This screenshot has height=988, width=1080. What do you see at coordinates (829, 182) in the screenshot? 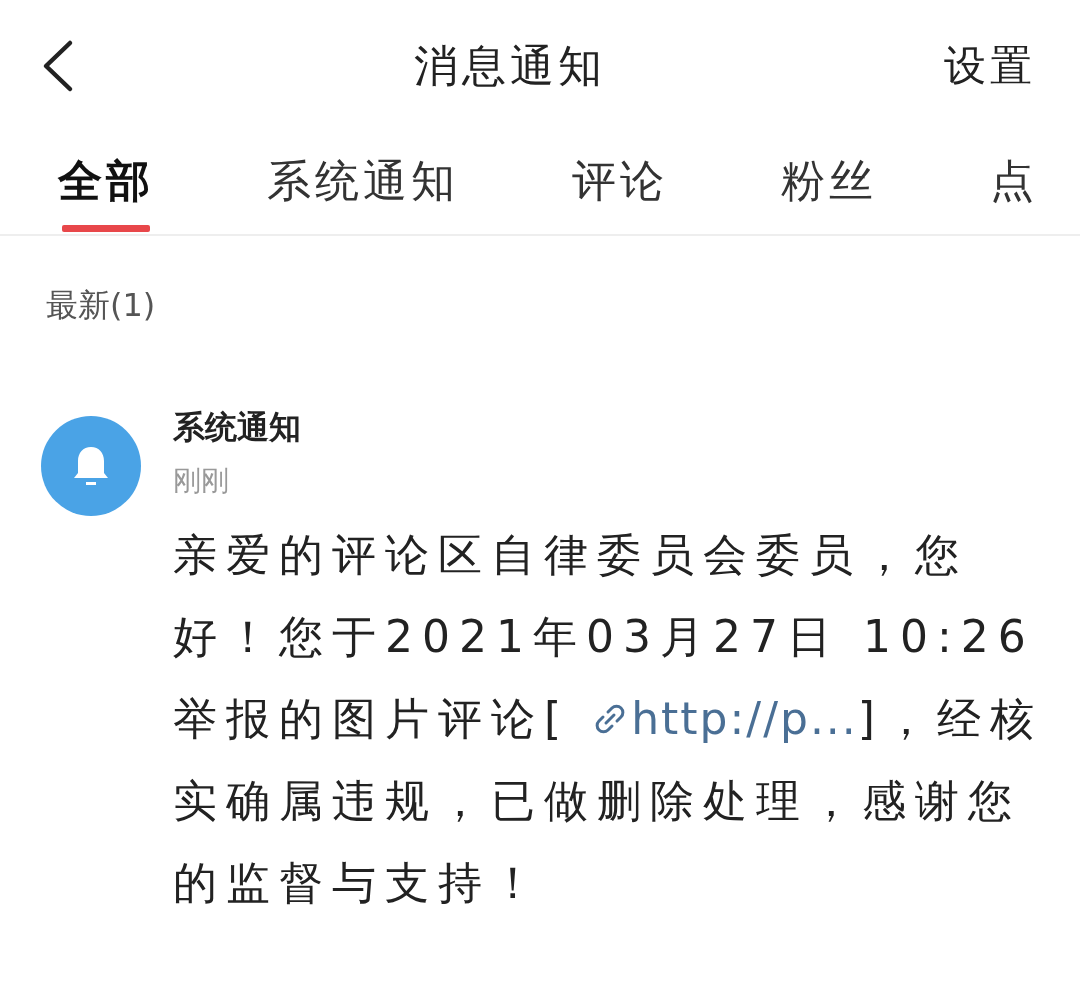
I see `tab: 粉丝` at bounding box center [829, 182].